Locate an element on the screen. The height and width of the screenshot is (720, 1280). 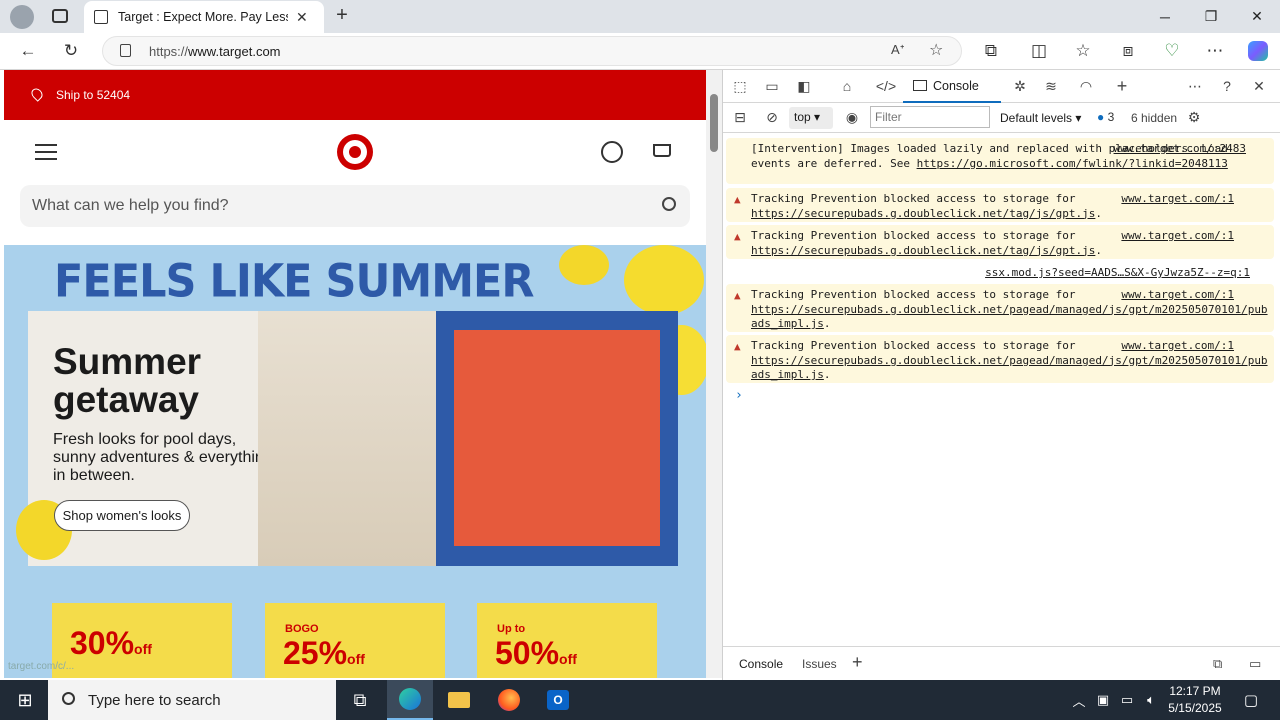
outlook-icon: O is located at coordinates (558, 700).